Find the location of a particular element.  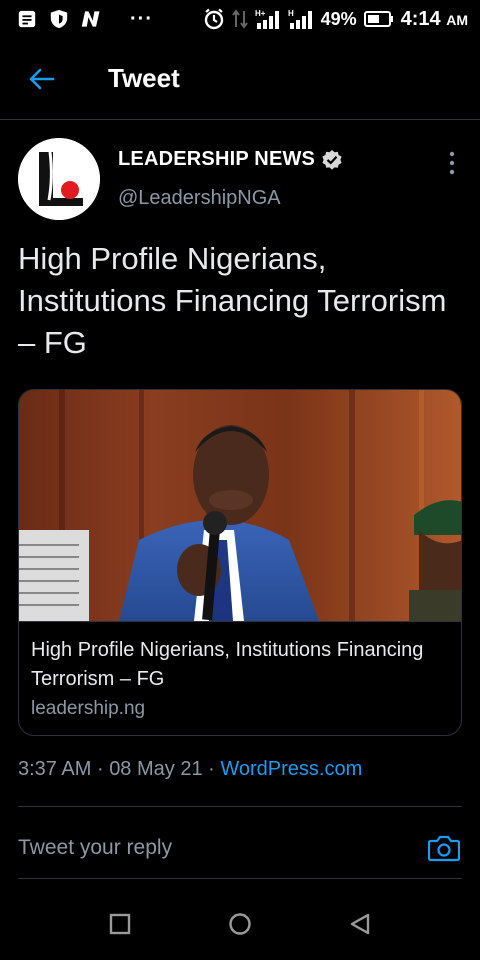

alarm-icon is located at coordinates (213, 19).